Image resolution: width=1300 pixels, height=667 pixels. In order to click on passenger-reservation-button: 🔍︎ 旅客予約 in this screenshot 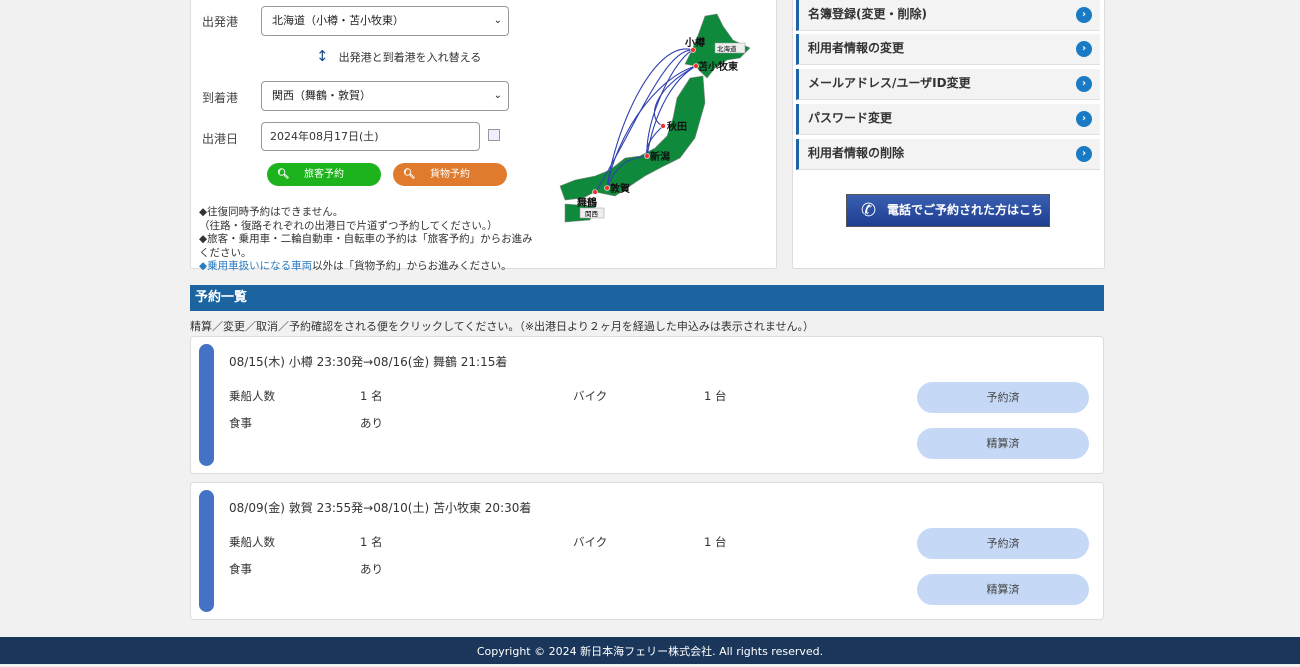, I will do `click(324, 174)`.